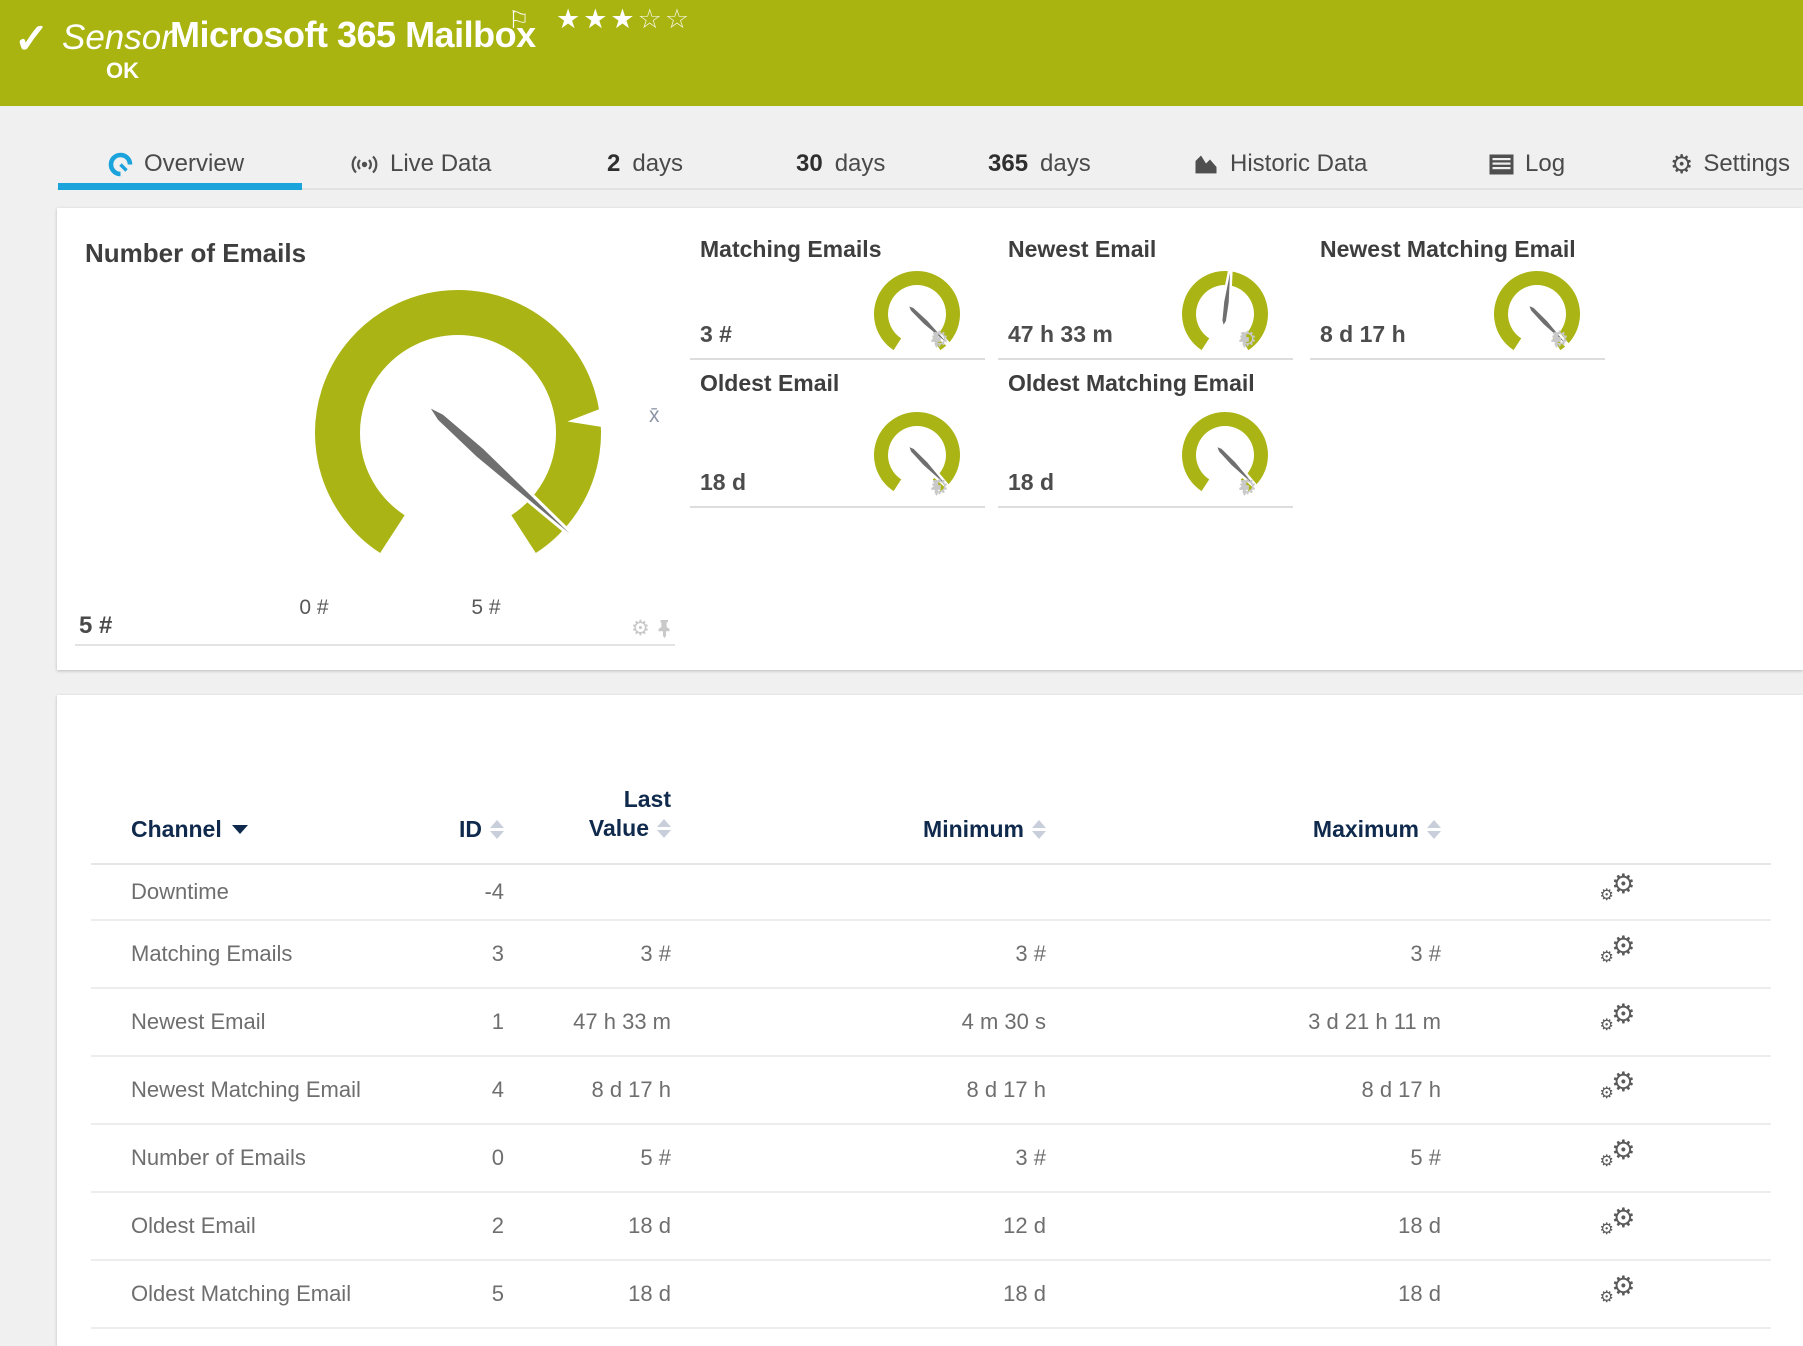 This screenshot has width=1803, height=1346. What do you see at coordinates (246, 1158) in the screenshot?
I see `cell-channel: Number of Emails` at bounding box center [246, 1158].